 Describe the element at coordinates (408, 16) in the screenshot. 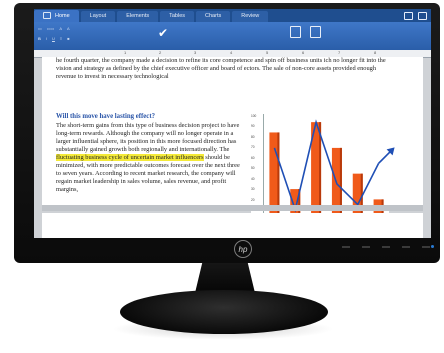

I see `window-icon` at that location.